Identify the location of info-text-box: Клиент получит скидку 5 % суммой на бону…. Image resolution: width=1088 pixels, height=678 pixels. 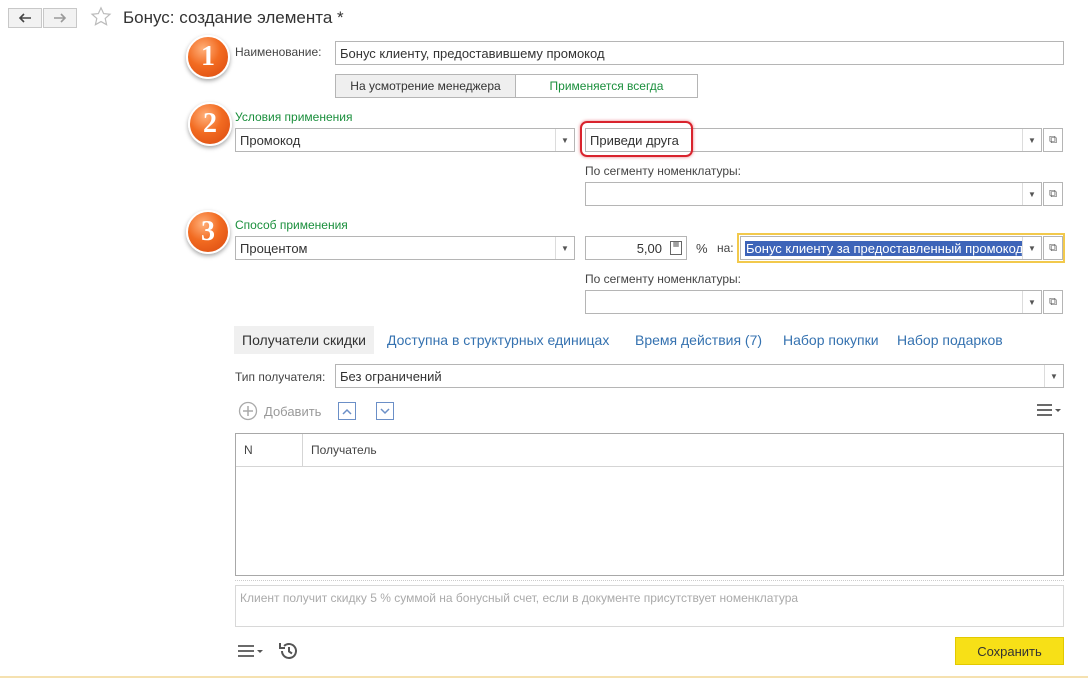
(649, 606).